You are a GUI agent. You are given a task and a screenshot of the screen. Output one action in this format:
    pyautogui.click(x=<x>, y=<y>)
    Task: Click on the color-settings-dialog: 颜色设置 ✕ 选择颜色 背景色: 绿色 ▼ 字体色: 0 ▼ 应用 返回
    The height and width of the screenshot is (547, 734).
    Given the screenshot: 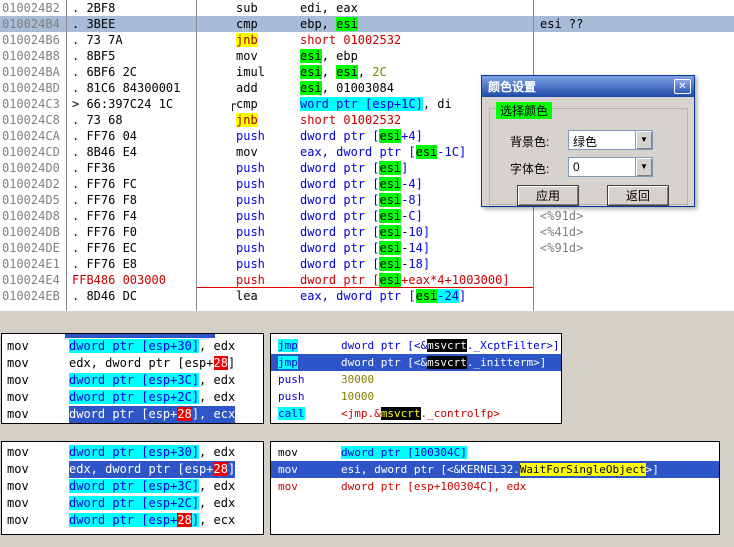 What is the action you would take?
    pyautogui.click(x=588, y=141)
    